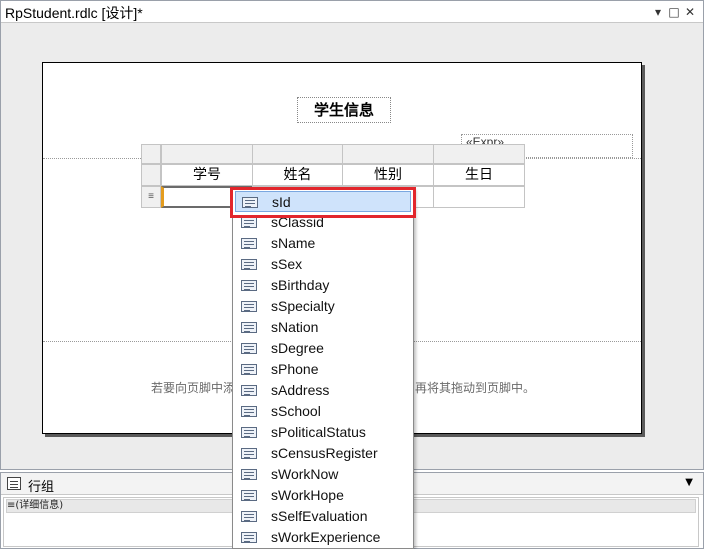 The image size is (704, 549). What do you see at coordinates (323, 201) in the screenshot?
I see `field-list-item: sId` at bounding box center [323, 201].